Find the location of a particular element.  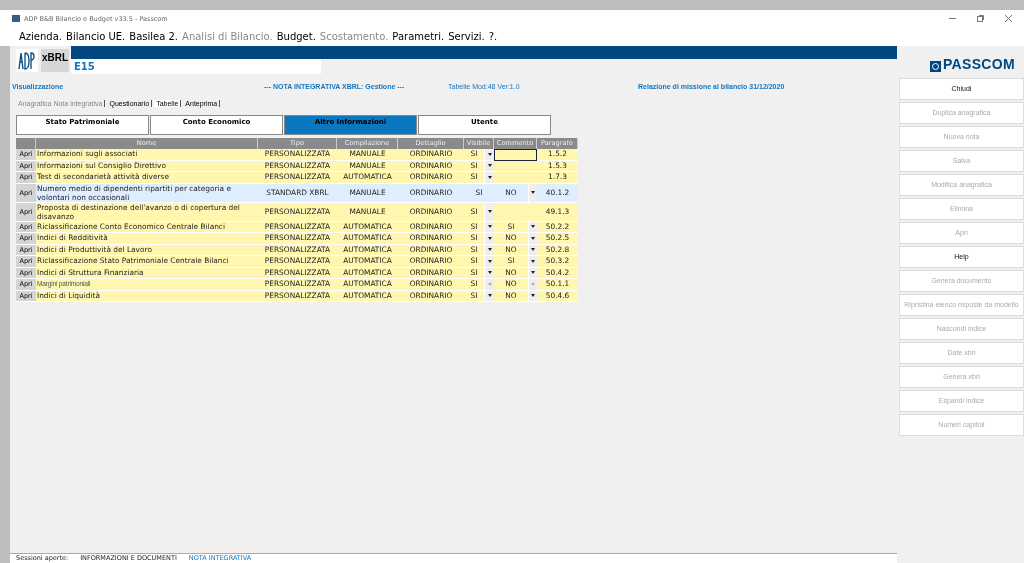

logo-icon is located at coordinates (27, 60).